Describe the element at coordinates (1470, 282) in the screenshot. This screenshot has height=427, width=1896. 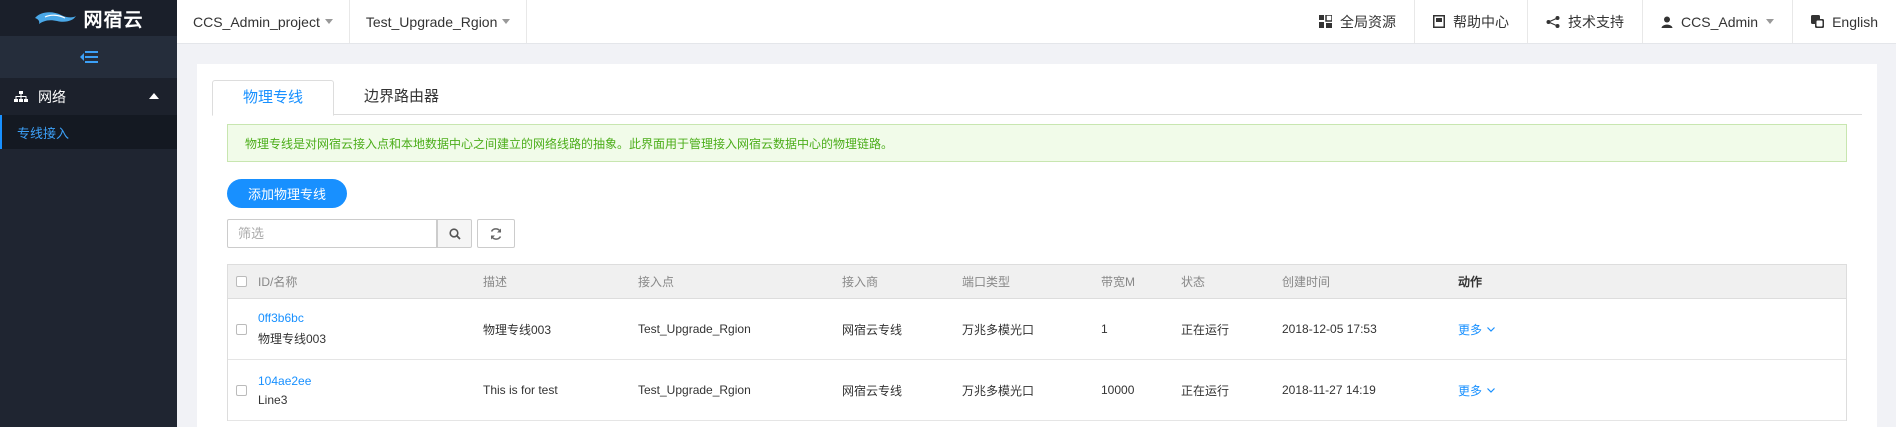
I see `column-header-actions: 动作` at that location.